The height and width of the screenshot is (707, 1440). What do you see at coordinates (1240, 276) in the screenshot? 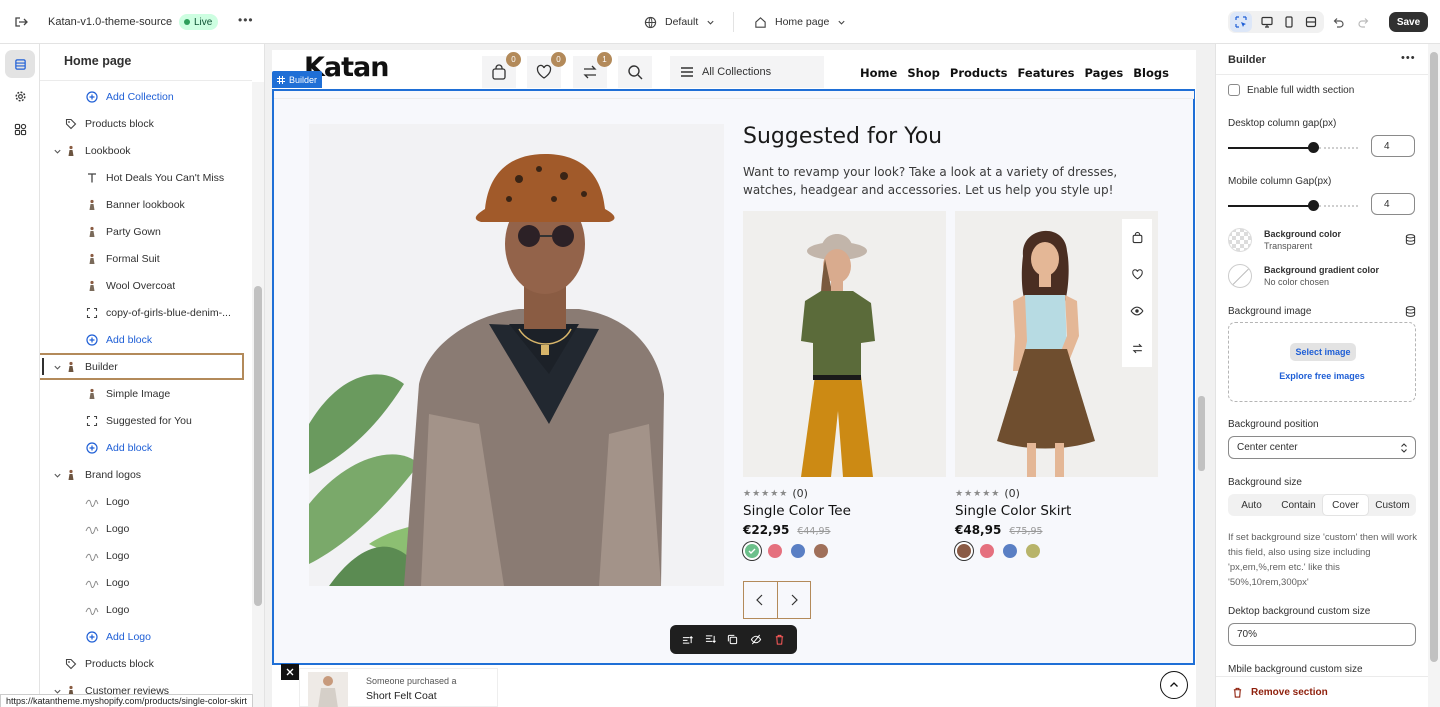
I see `bg-gradient-swatch` at bounding box center [1240, 276].